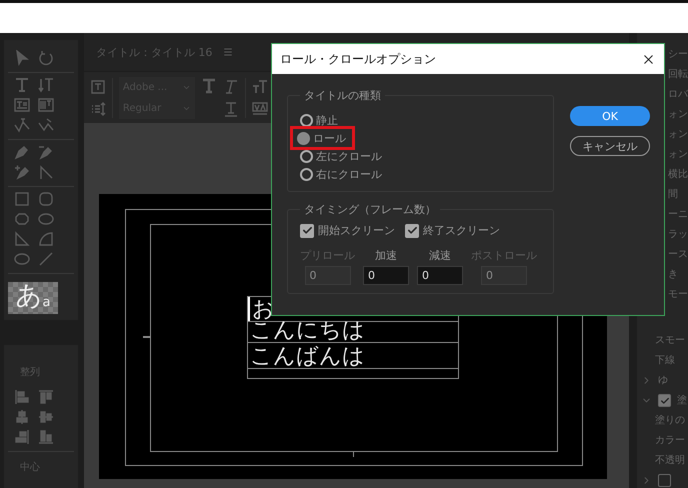 This screenshot has width=688, height=488. I want to click on property-label: 塗りの, so click(670, 421).